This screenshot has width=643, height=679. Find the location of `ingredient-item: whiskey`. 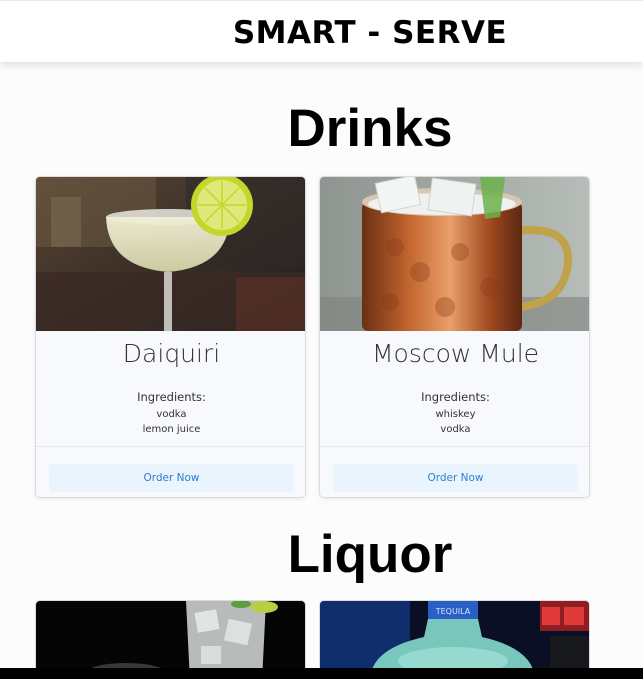

ingredient-item: whiskey is located at coordinates (455, 414).